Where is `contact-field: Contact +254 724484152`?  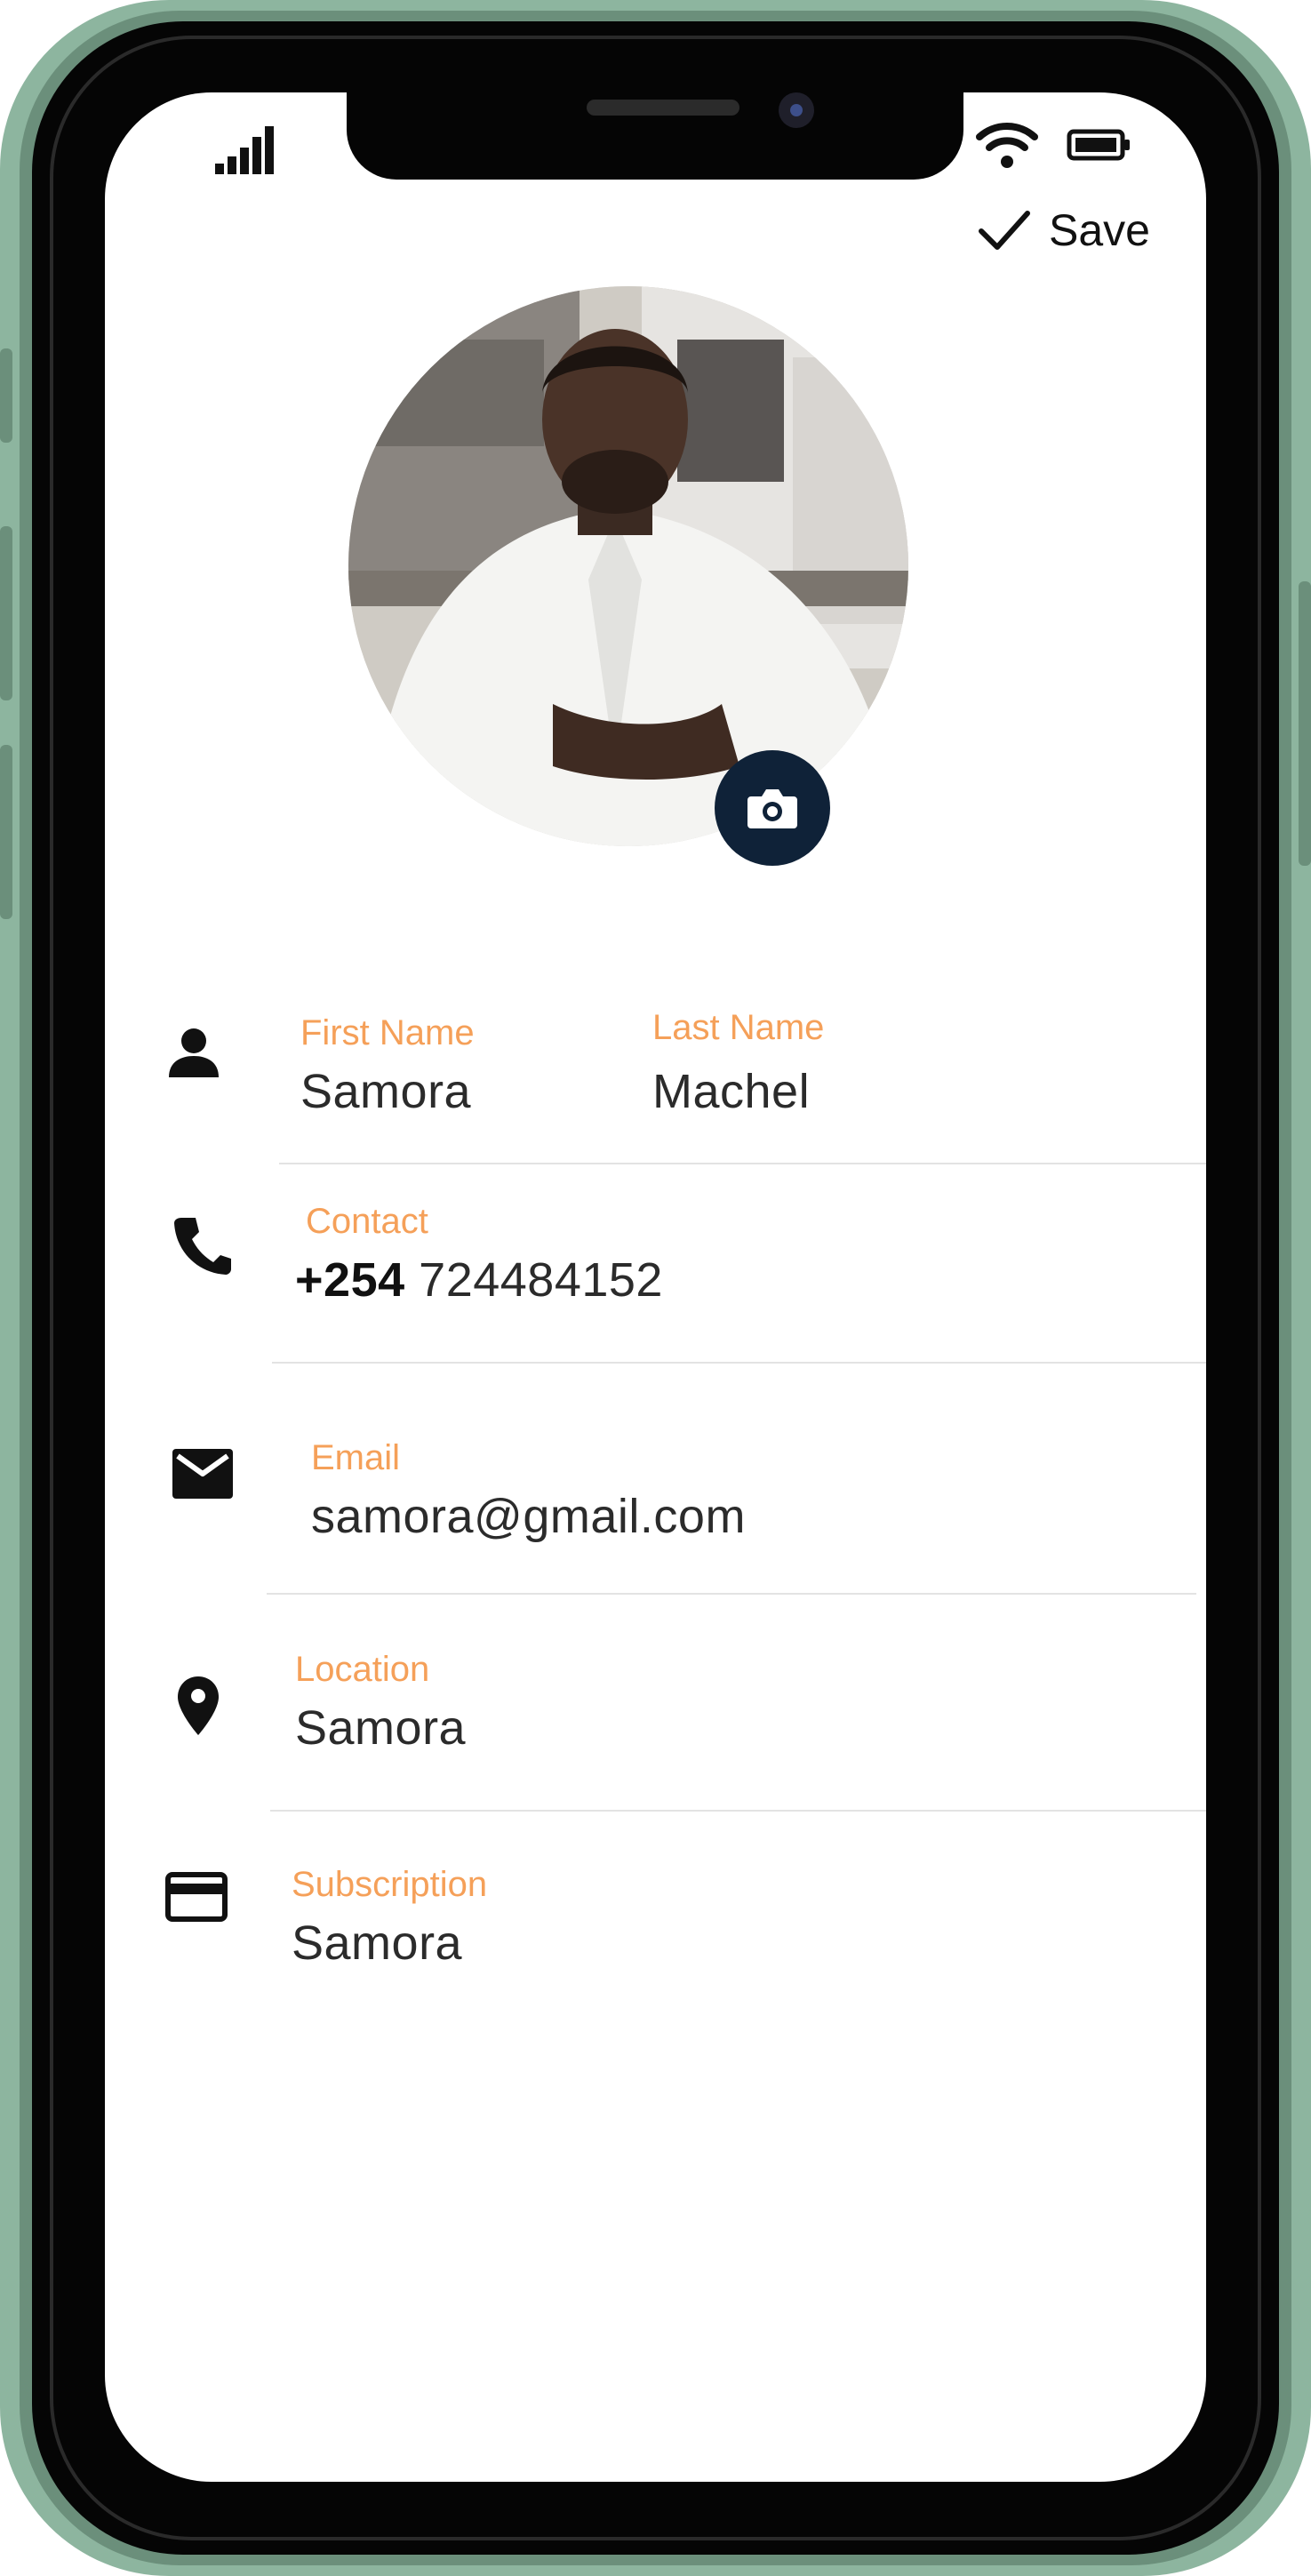
contact-field: Contact +254 724484152 is located at coordinates (479, 1255).